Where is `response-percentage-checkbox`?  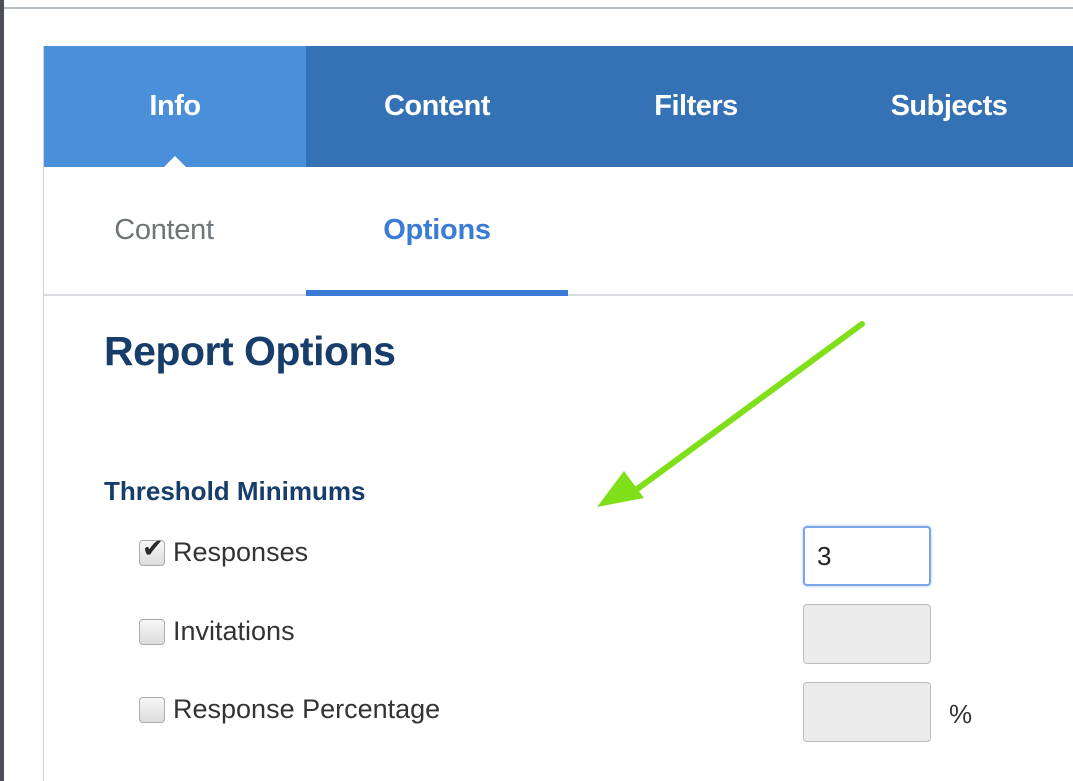
response-percentage-checkbox is located at coordinates (152, 709).